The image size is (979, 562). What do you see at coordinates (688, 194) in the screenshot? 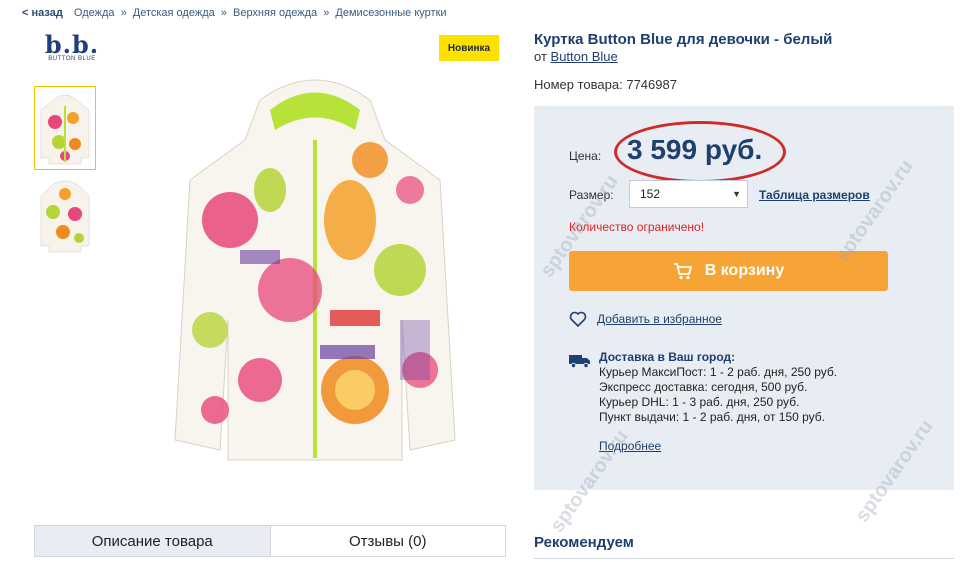
I see `size-select: 152 ▼` at bounding box center [688, 194].